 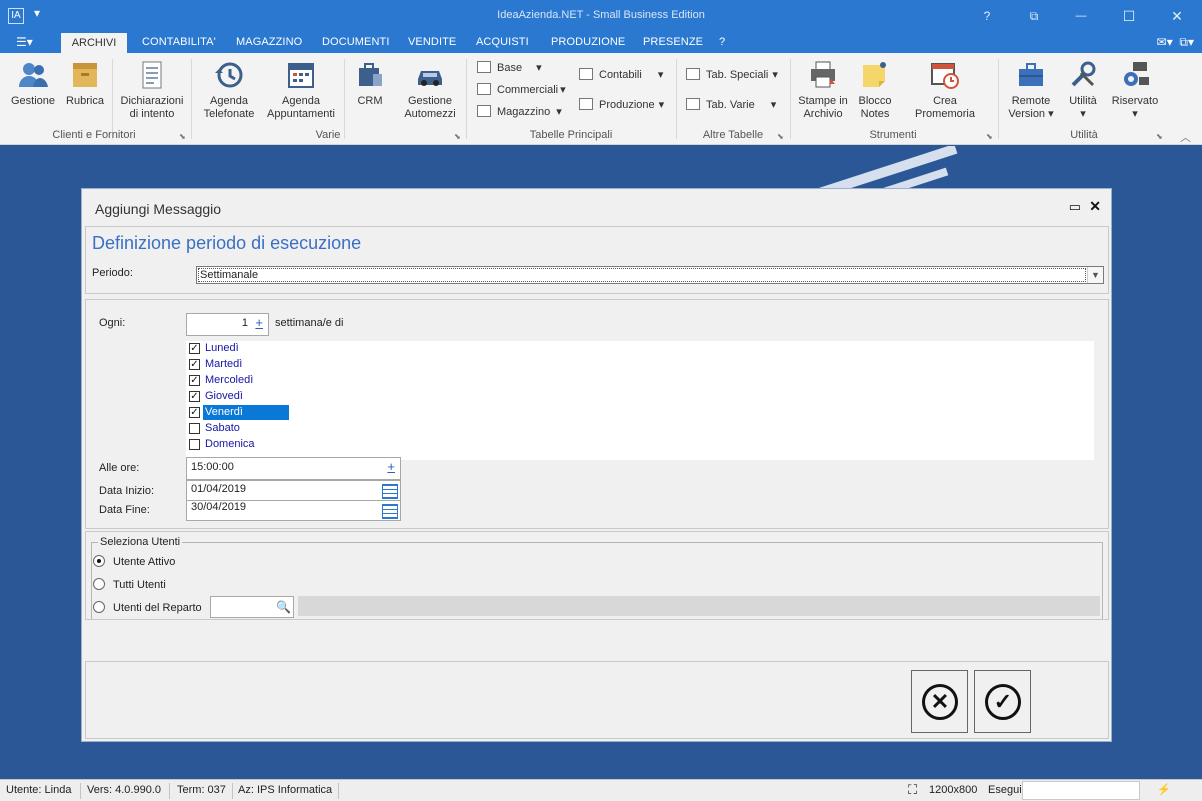 What do you see at coordinates (229, 90) in the screenshot?
I see `agenda-telefonate-button: Agenda Telefonate` at bounding box center [229, 90].